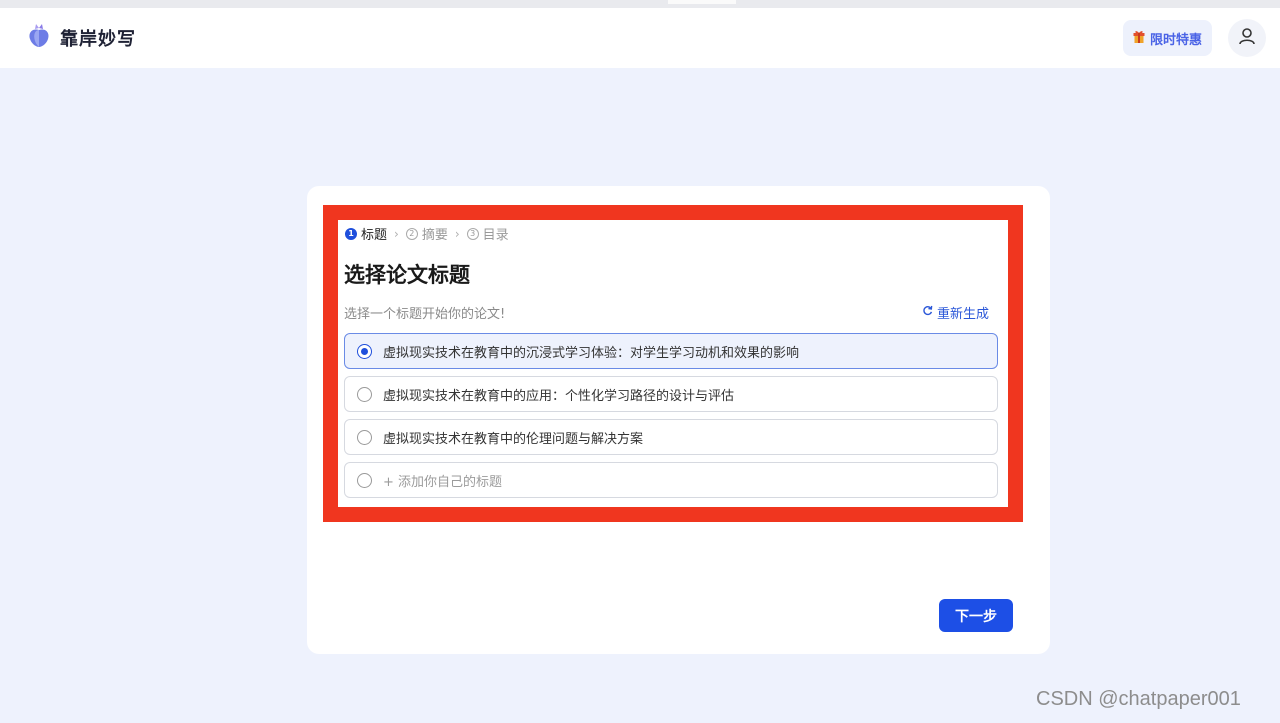 The image size is (1280, 723). What do you see at coordinates (495, 235) in the screenshot?
I see `step-label: 目录` at bounding box center [495, 235].